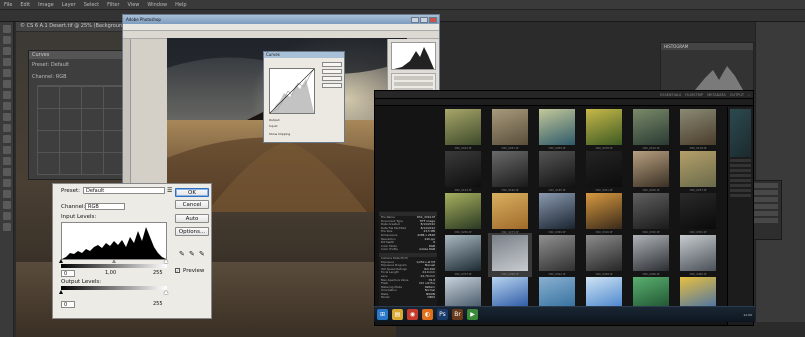  What do you see at coordinates (472, 314) in the screenshot?
I see `media-icon: ▶` at bounding box center [472, 314].